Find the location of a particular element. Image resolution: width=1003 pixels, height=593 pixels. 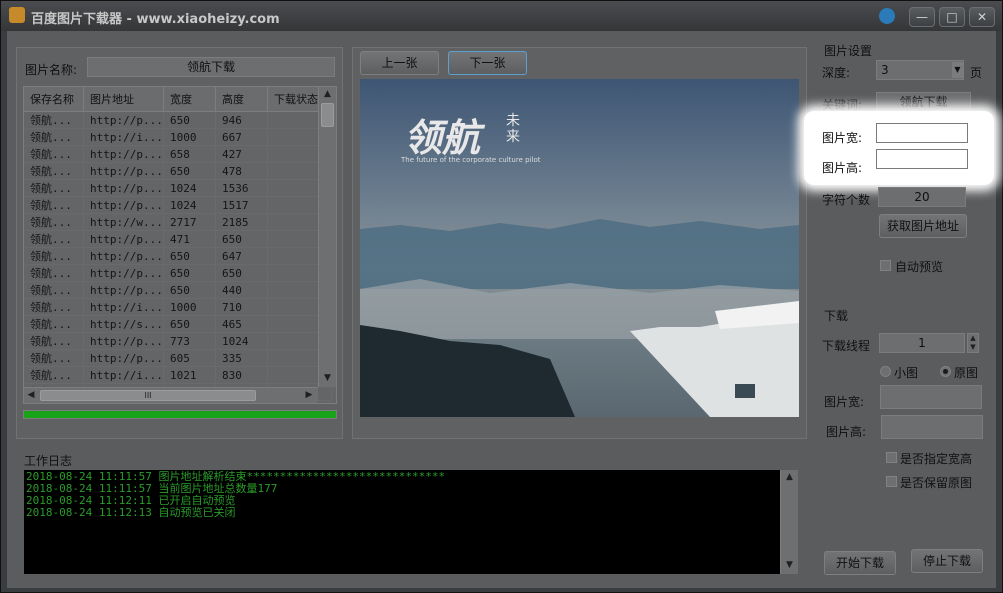

prev-image-button: 上一张 is located at coordinates (399, 63).